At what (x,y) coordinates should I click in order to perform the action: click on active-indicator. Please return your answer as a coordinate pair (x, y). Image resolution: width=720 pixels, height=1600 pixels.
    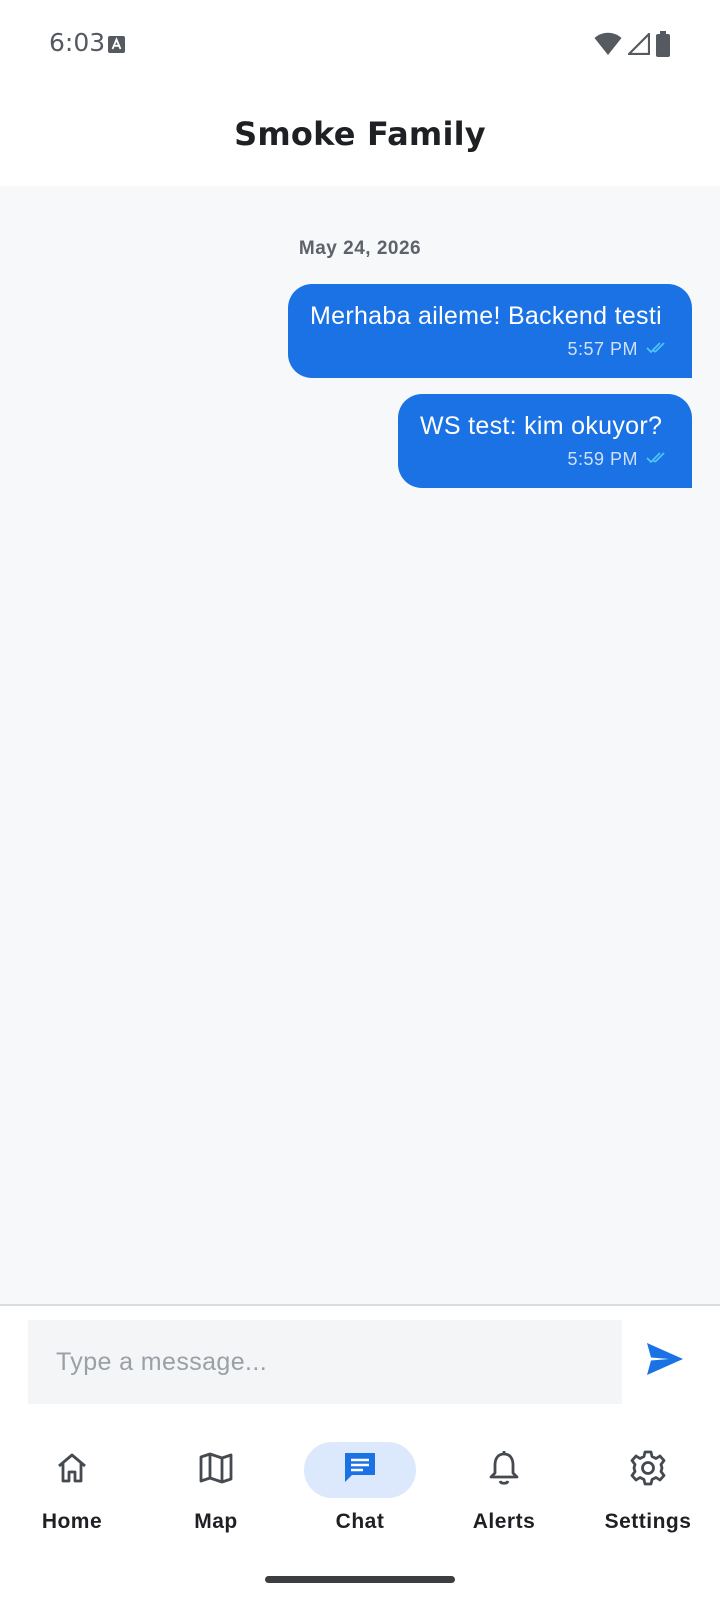
    Looking at the image, I should click on (360, 1470).